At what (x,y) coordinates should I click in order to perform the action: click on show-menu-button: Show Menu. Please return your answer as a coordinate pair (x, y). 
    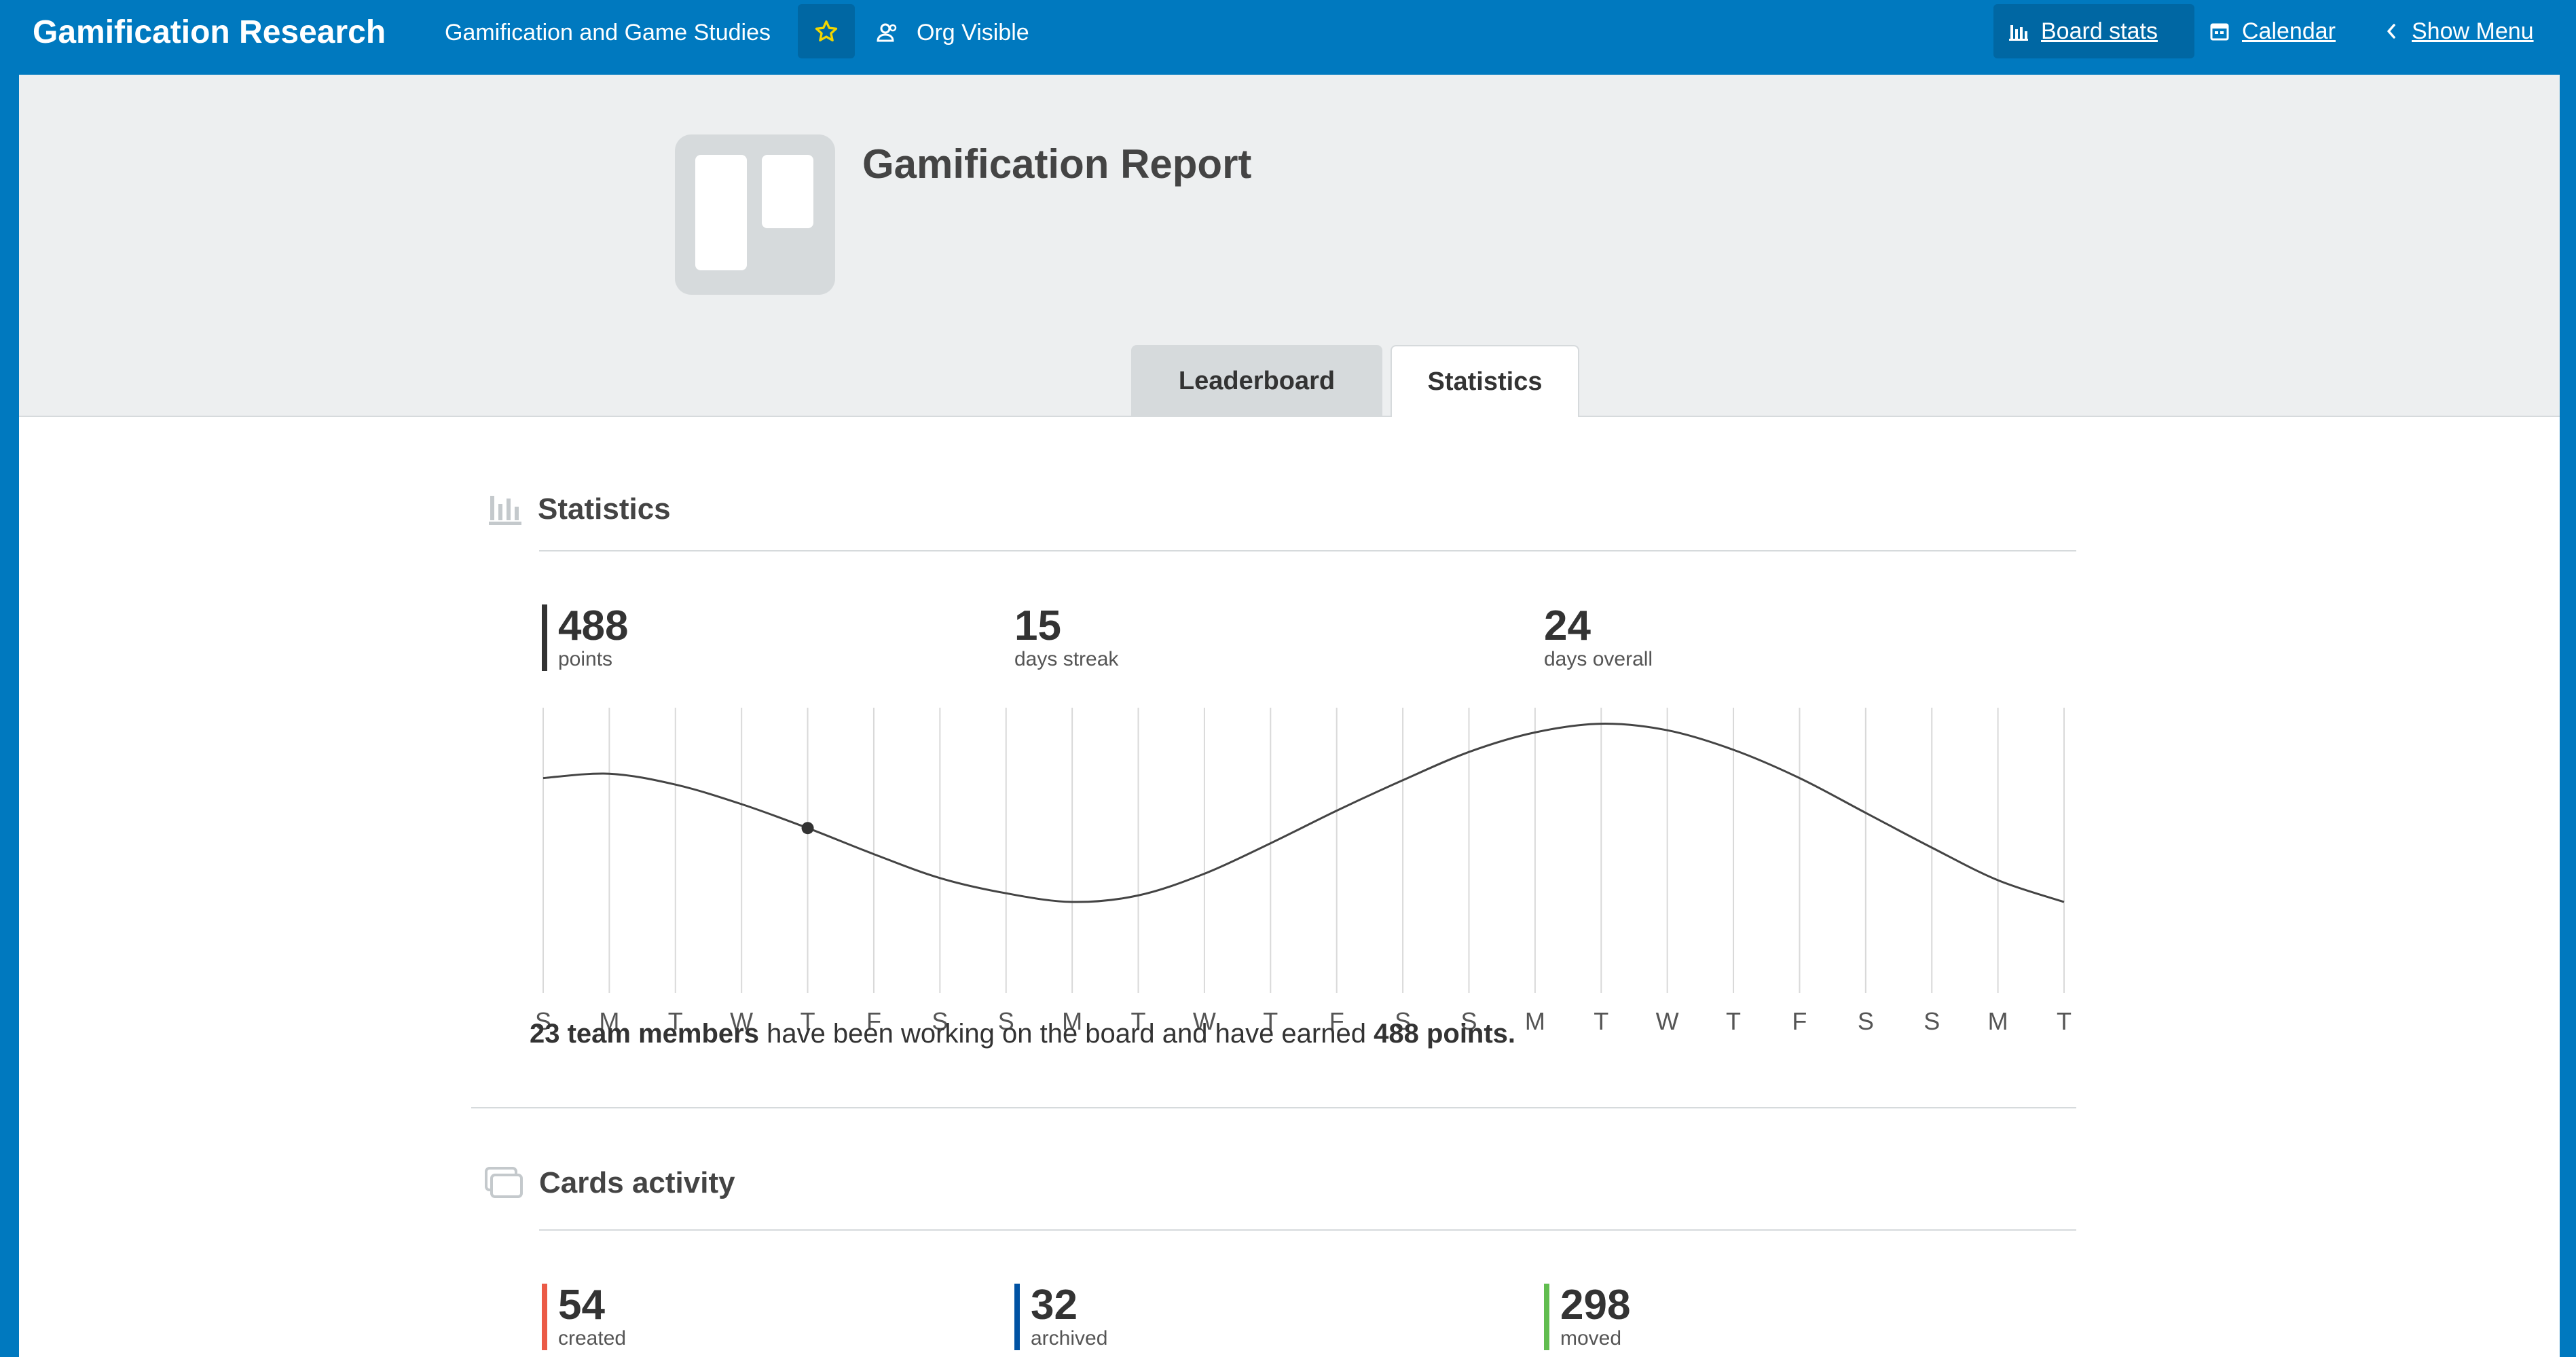
    Looking at the image, I should click on (2458, 31).